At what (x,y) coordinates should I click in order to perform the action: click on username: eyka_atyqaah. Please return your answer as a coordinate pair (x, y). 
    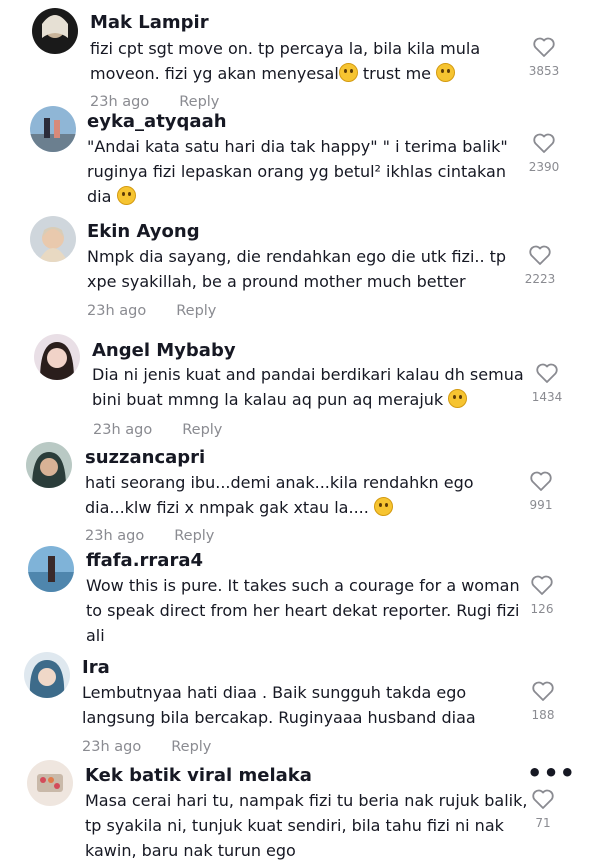
    Looking at the image, I should click on (157, 121).